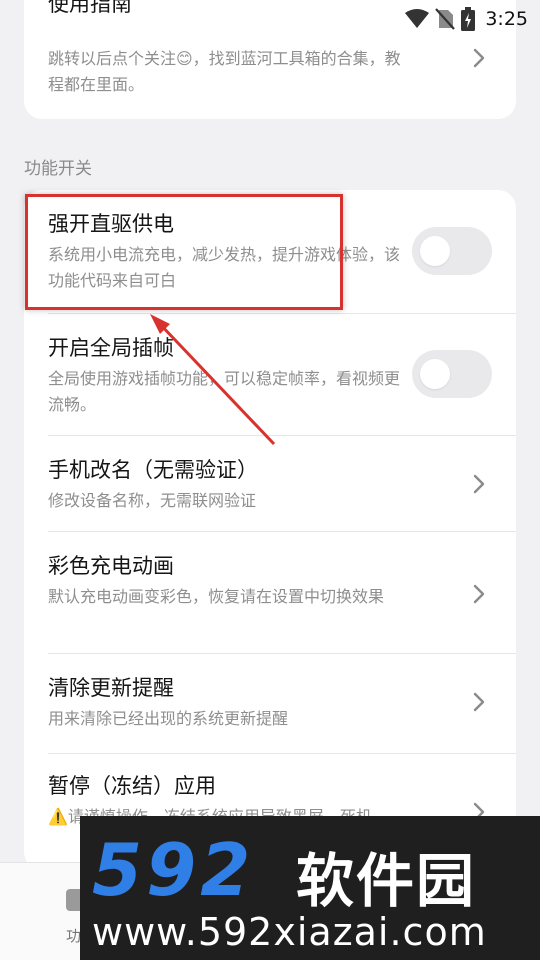 This screenshot has height=960, width=540. What do you see at coordinates (506, 19) in the screenshot?
I see `status-time: 3:25` at bounding box center [506, 19].